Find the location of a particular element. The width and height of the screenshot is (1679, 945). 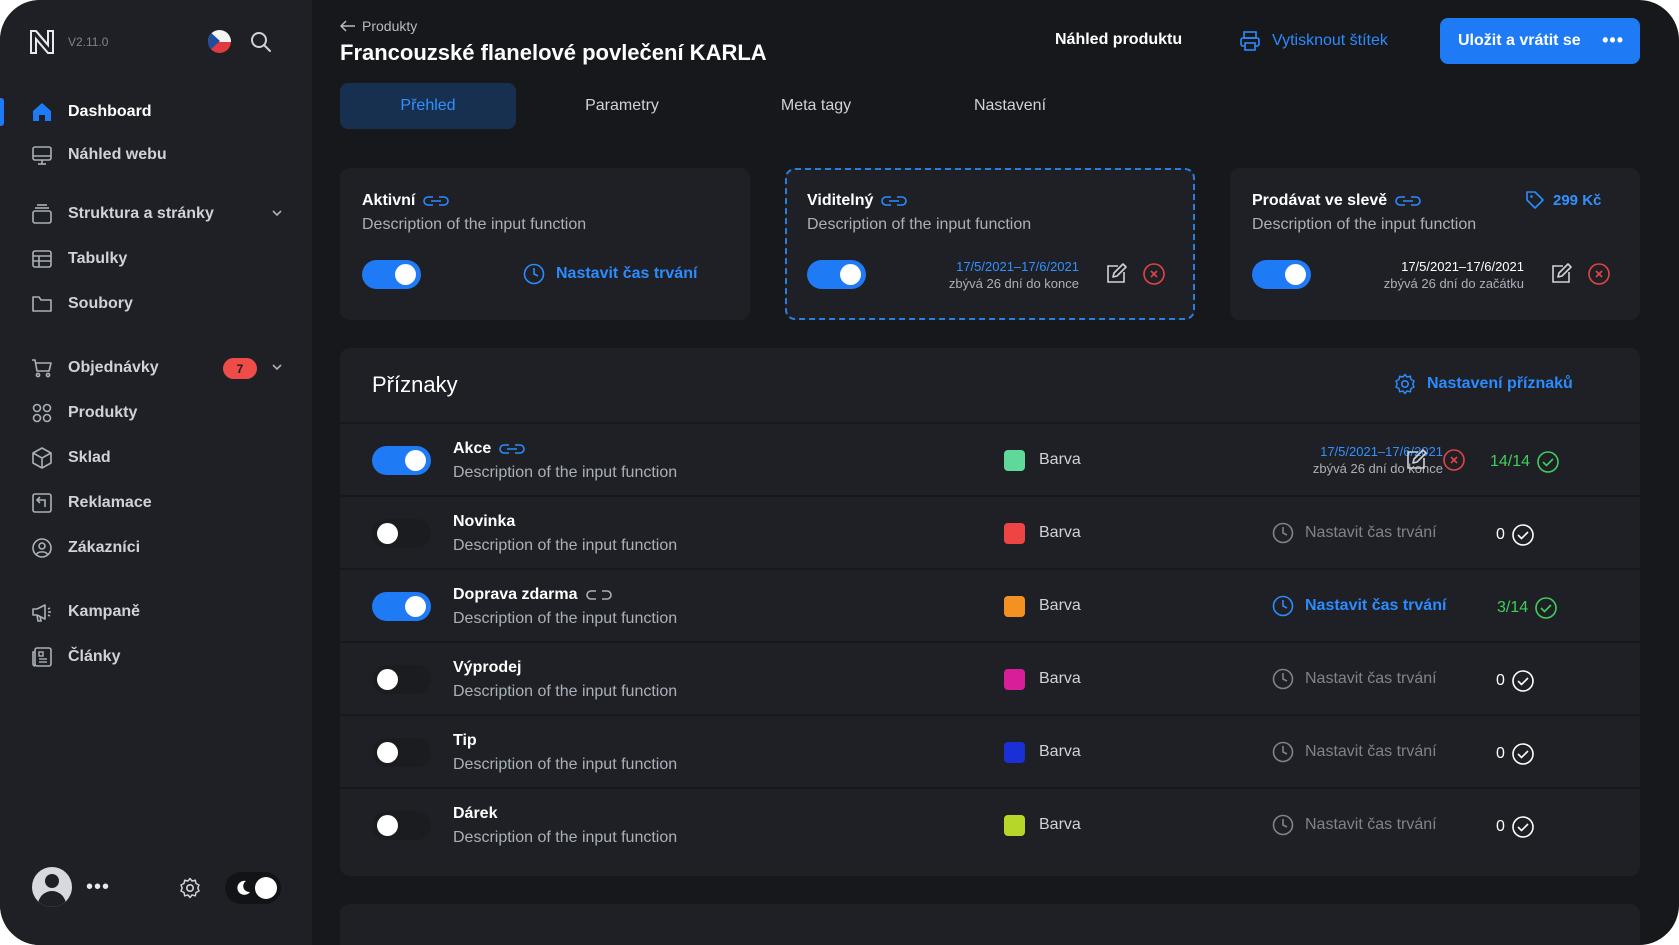

article-icon is located at coordinates (42, 657).